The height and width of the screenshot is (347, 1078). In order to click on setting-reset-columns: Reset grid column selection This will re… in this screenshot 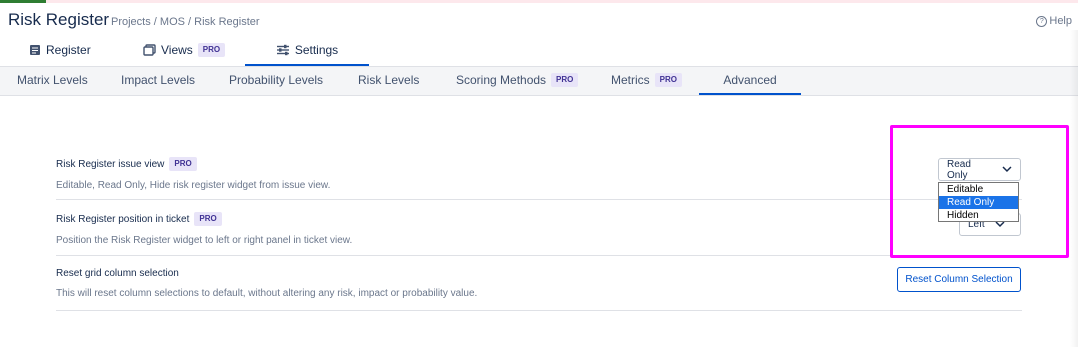, I will do `click(538, 283)`.